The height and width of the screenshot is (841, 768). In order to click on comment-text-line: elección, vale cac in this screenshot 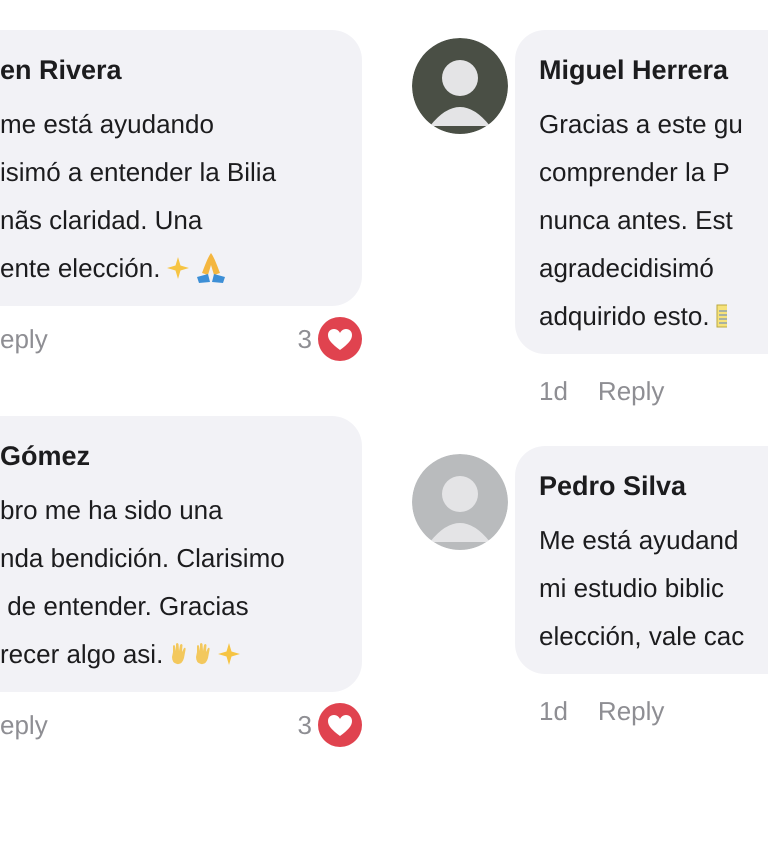, I will do `click(641, 636)`.